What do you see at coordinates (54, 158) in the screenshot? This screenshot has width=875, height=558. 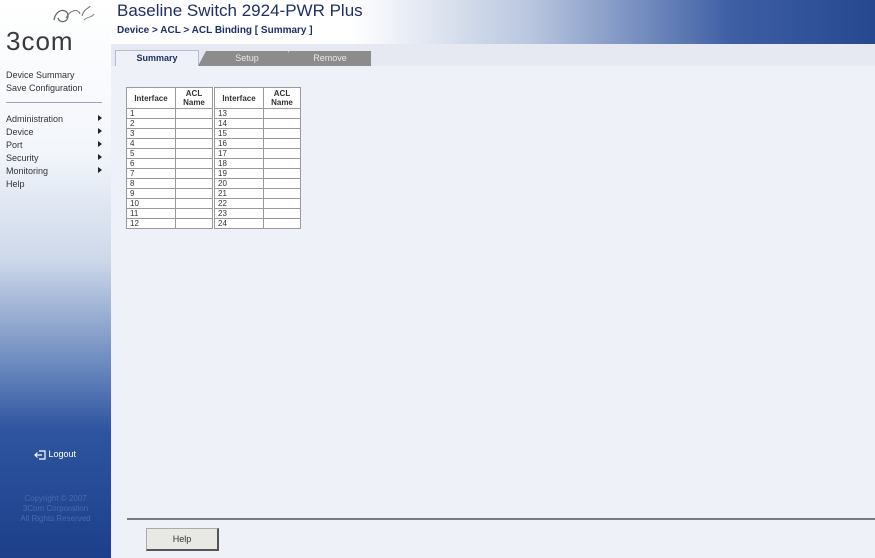 I see `menu-item-security: Security` at bounding box center [54, 158].